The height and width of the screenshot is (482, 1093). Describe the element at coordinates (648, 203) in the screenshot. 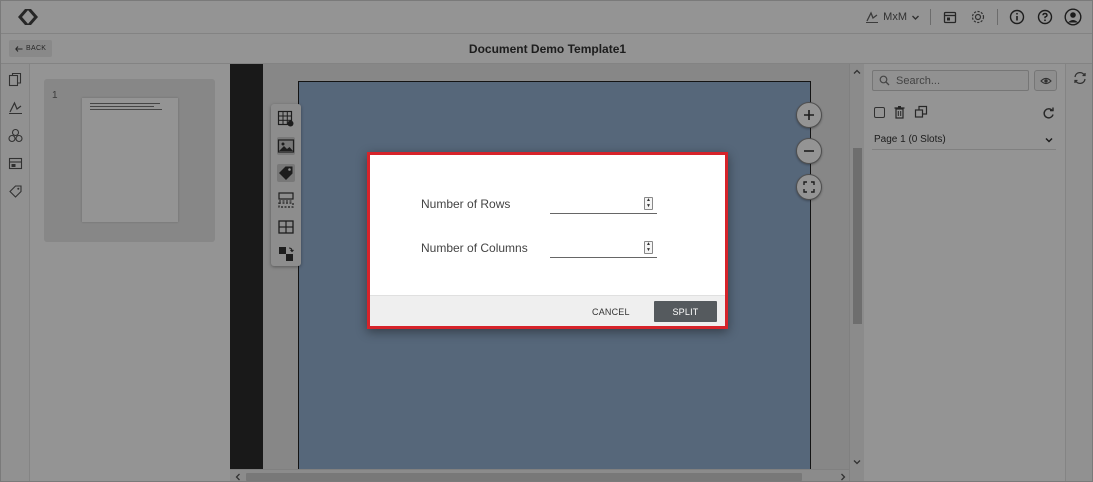

I see `rows-stepper: ▲ ▼` at that location.